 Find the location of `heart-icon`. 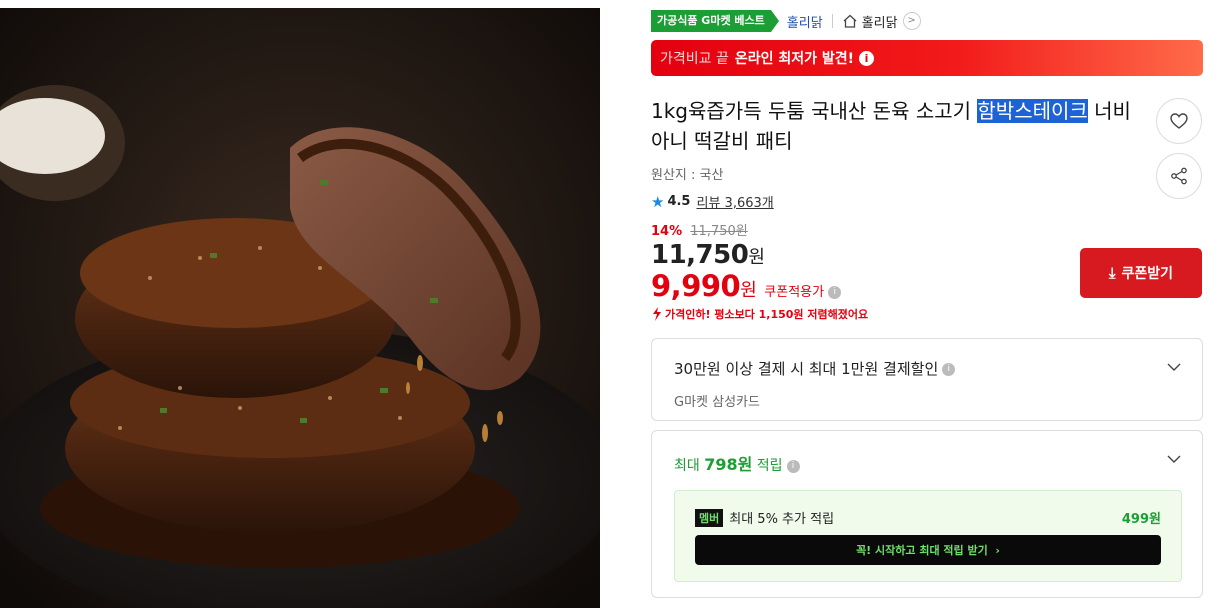

heart-icon is located at coordinates (1179, 121).